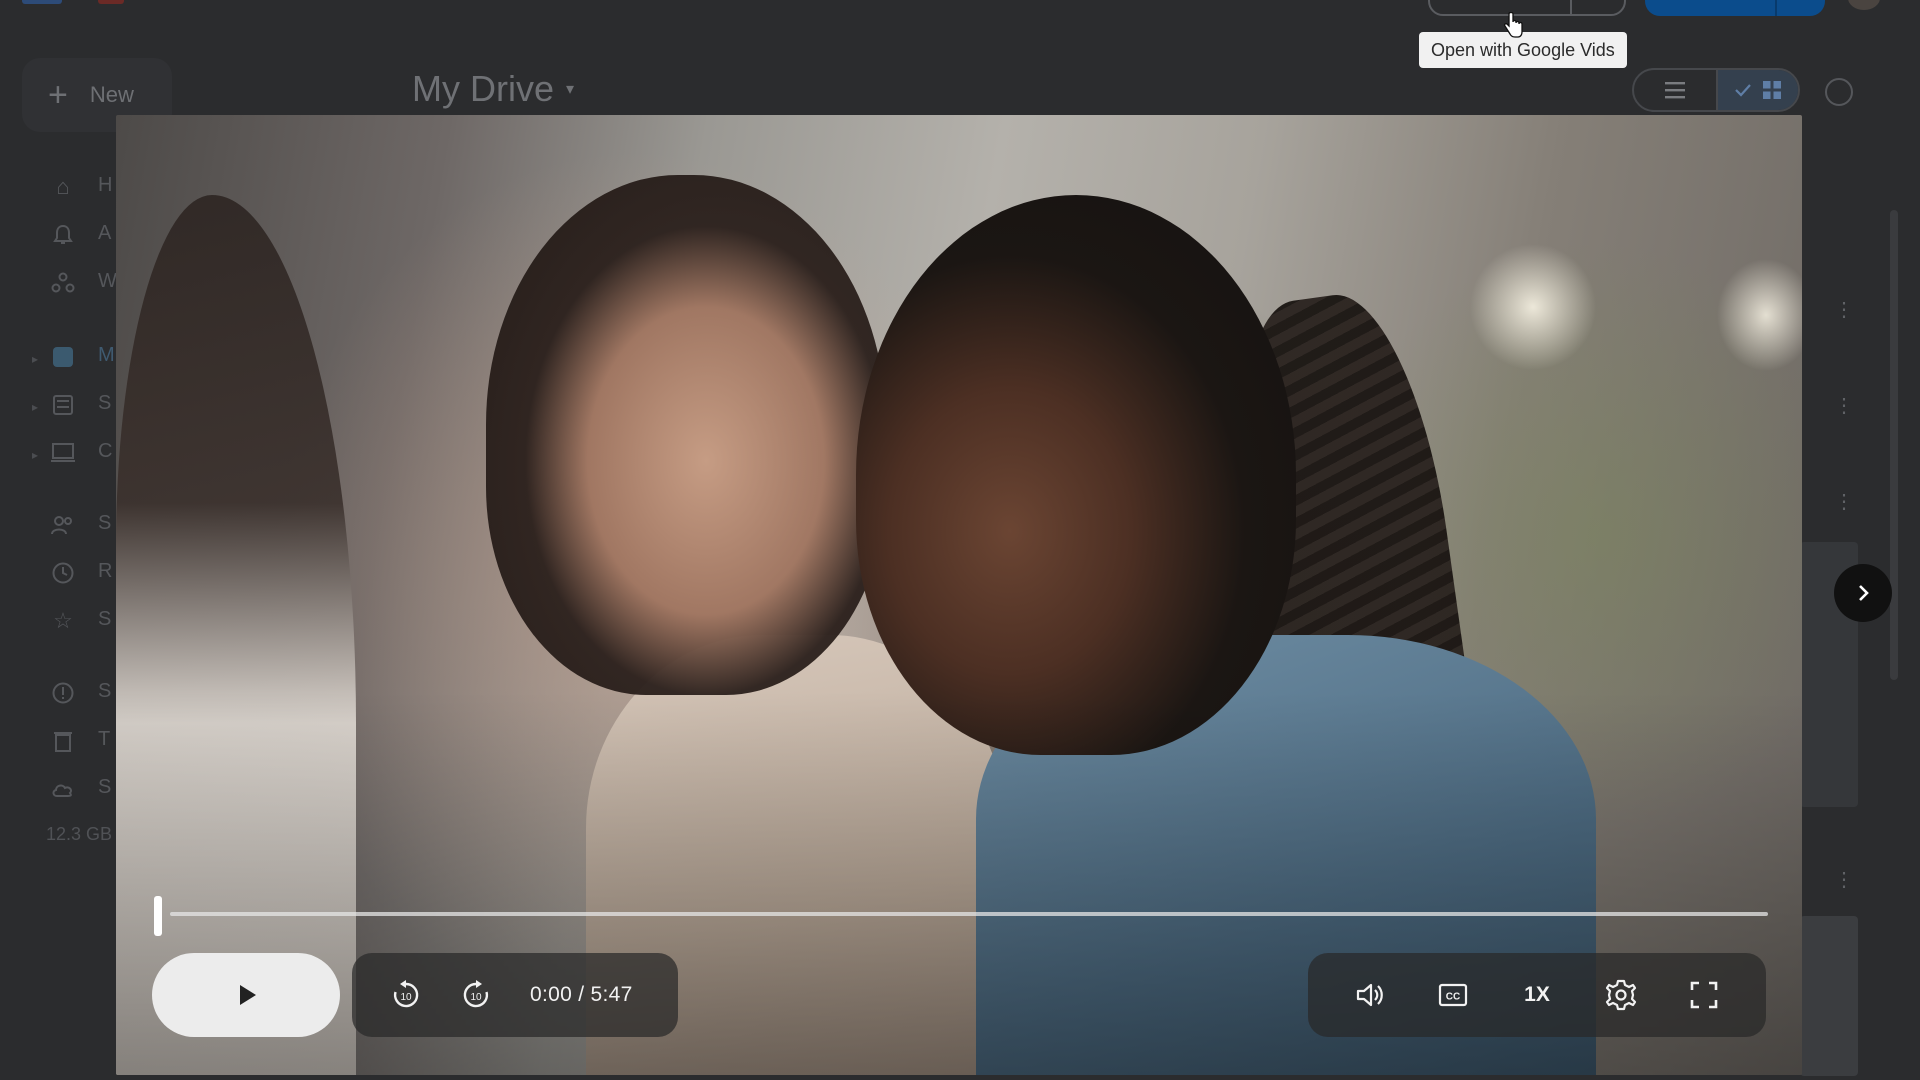 This screenshot has width=1920, height=1080. I want to click on volume-icon, so click(1370, 995).